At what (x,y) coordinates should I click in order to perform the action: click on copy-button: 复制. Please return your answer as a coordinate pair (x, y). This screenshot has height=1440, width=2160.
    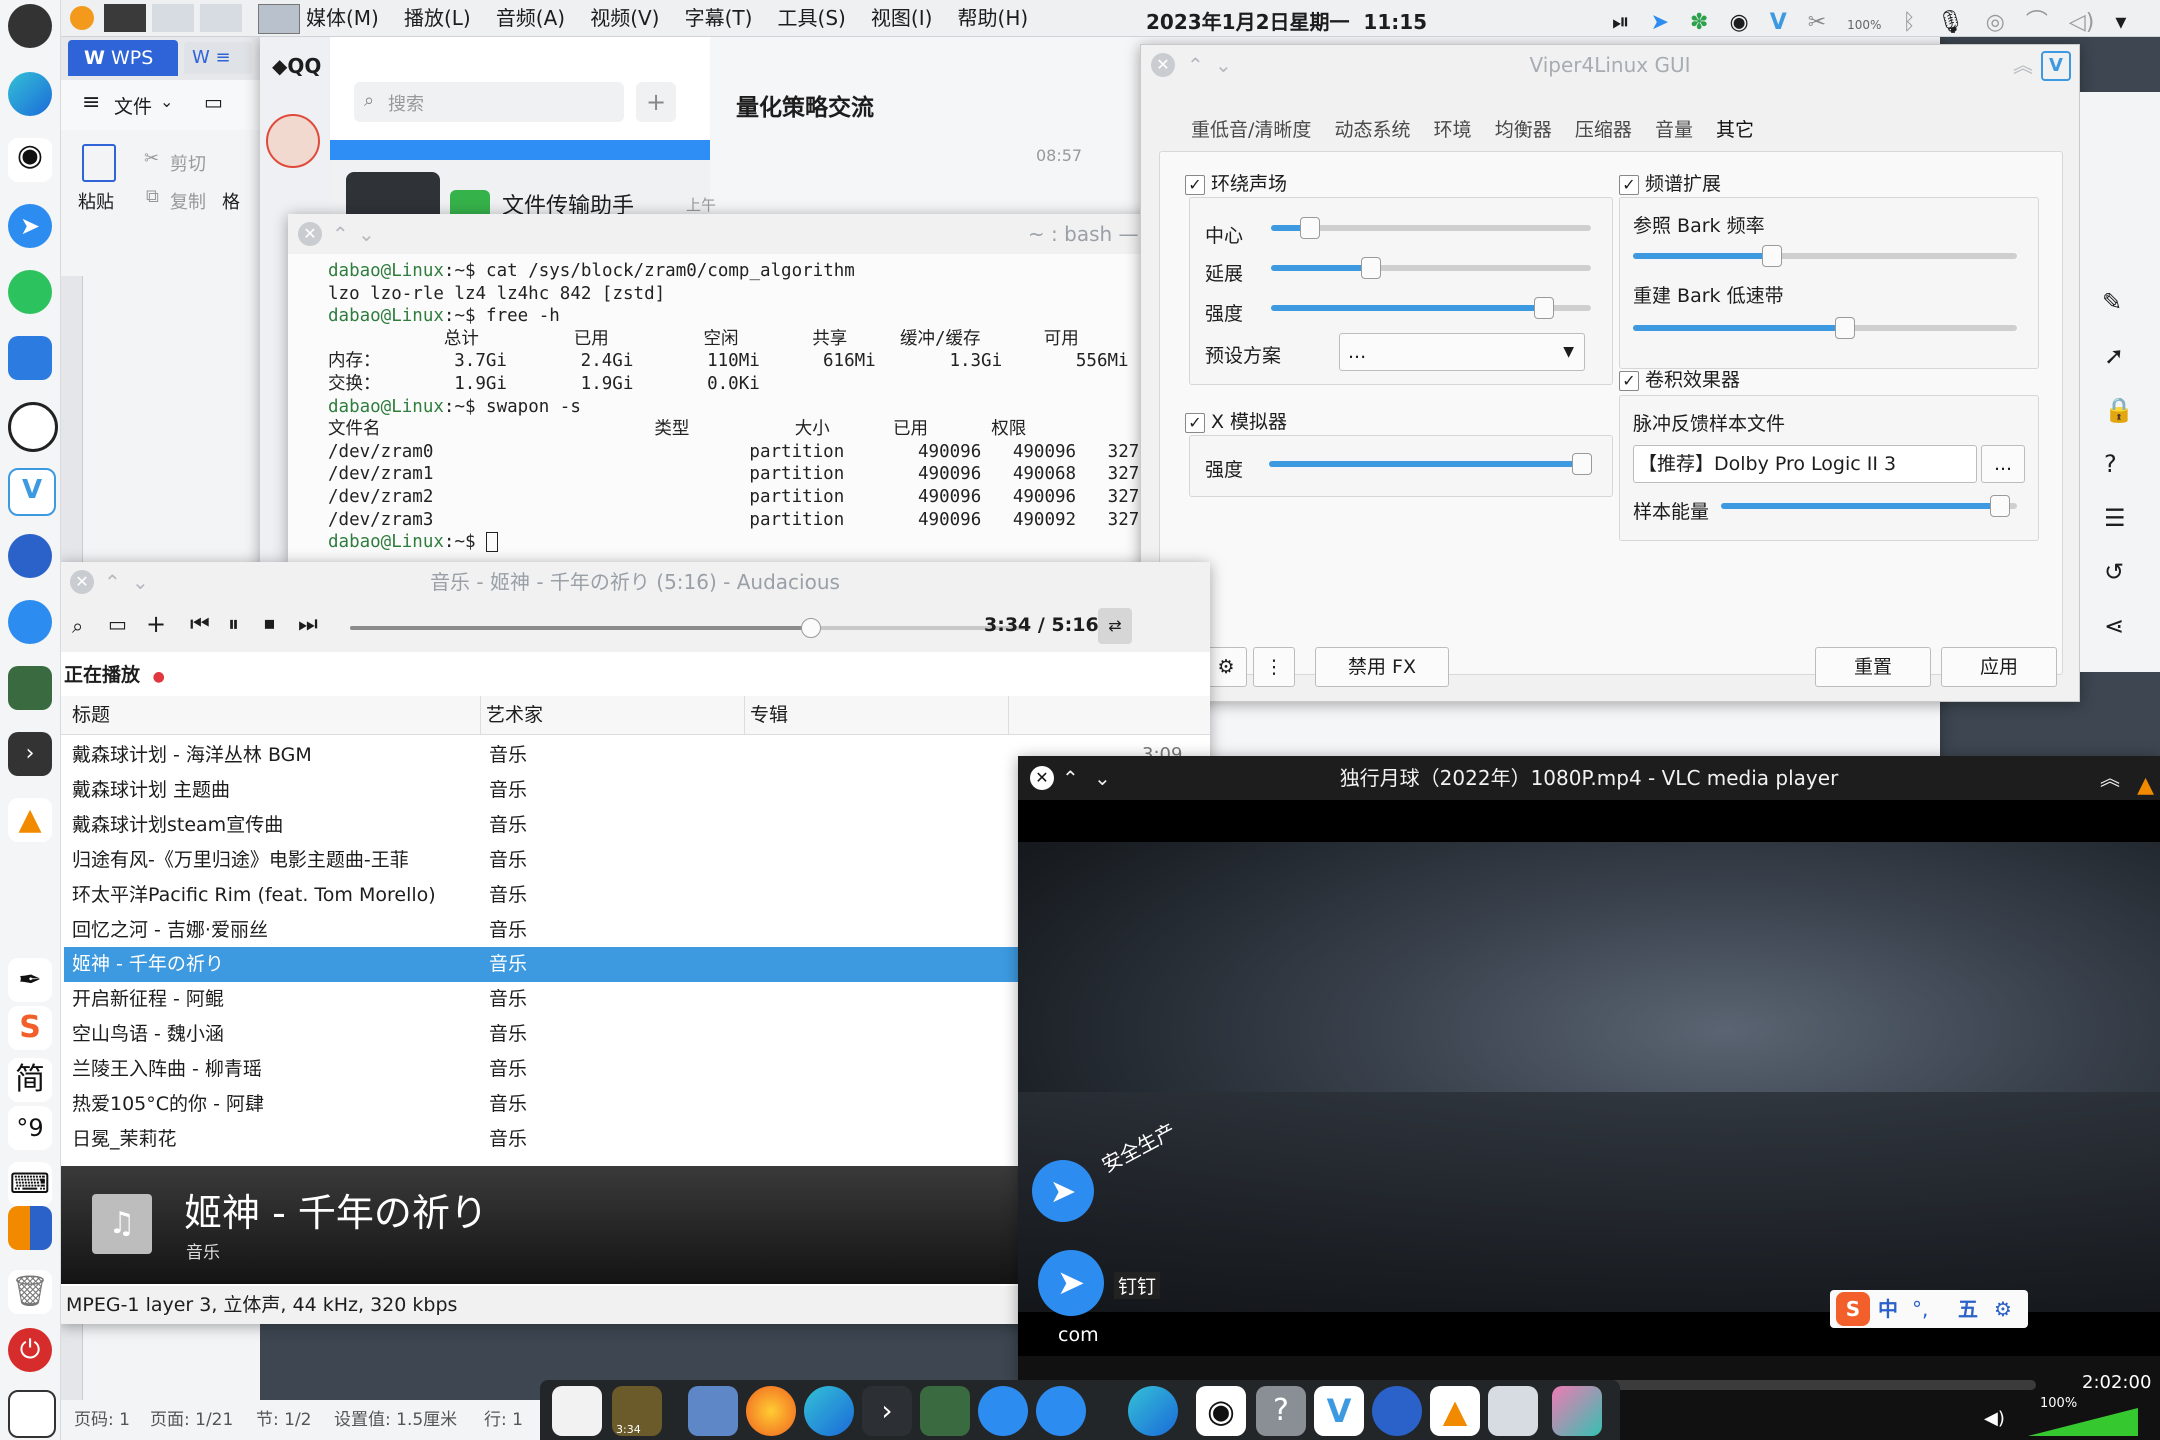
    Looking at the image, I should click on (188, 201).